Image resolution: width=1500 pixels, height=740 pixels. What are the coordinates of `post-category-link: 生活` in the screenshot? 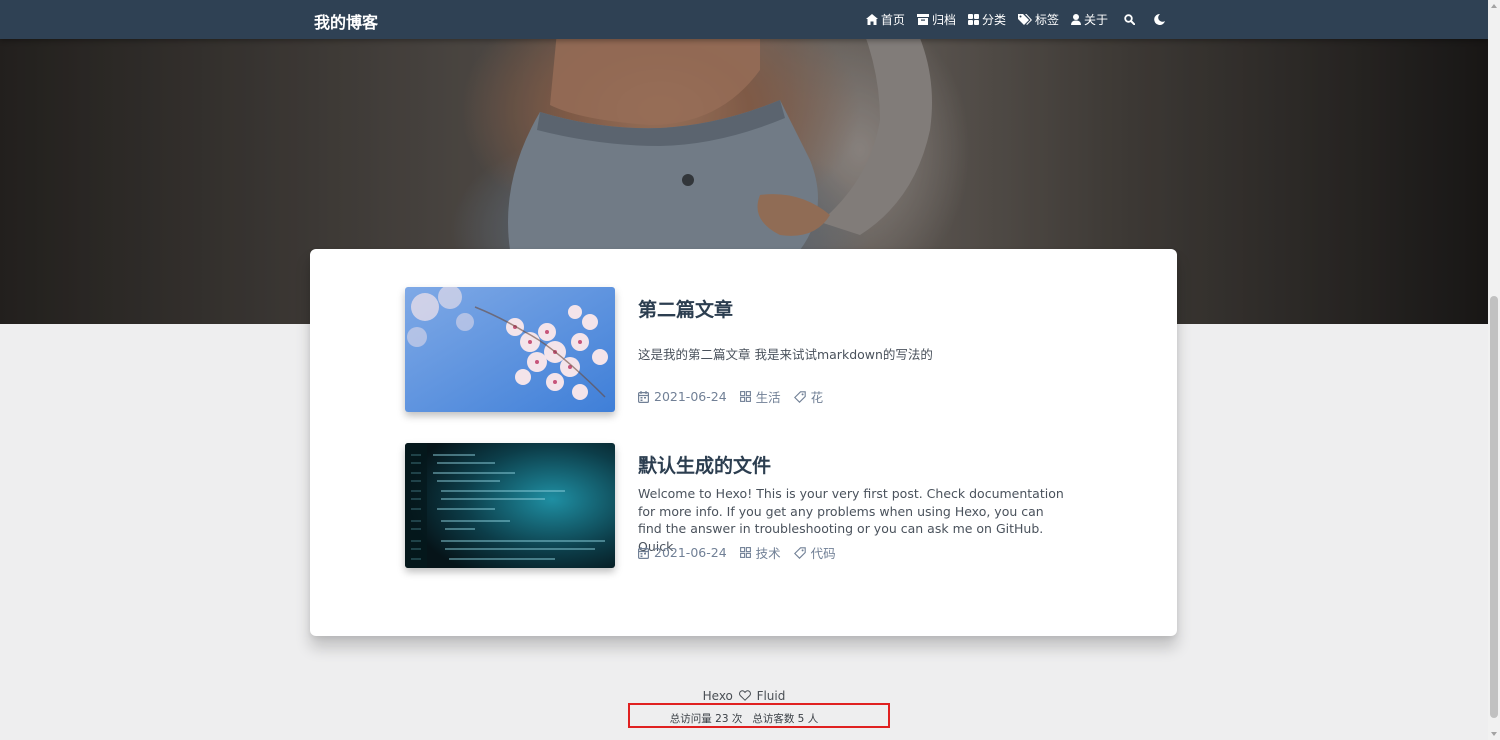 It's located at (760, 396).